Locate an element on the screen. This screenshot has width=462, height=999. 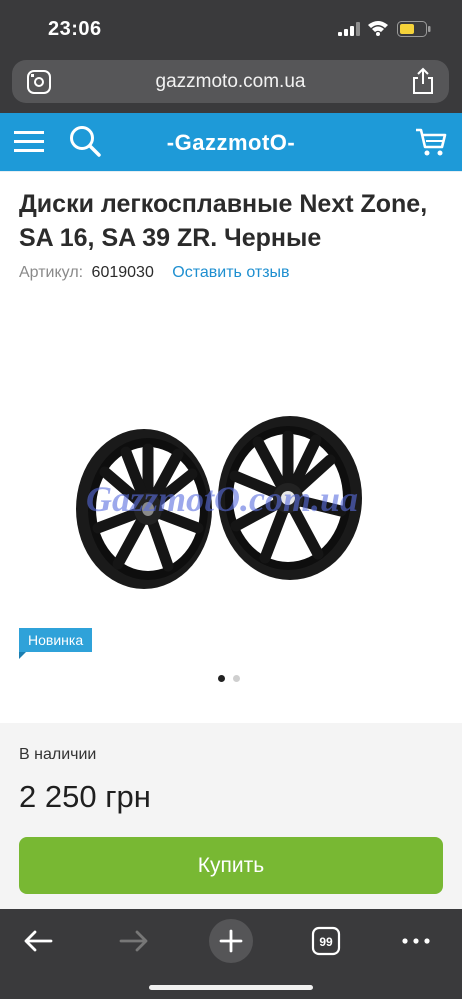
browser-toolbar: 99 is located at coordinates (231, 954).